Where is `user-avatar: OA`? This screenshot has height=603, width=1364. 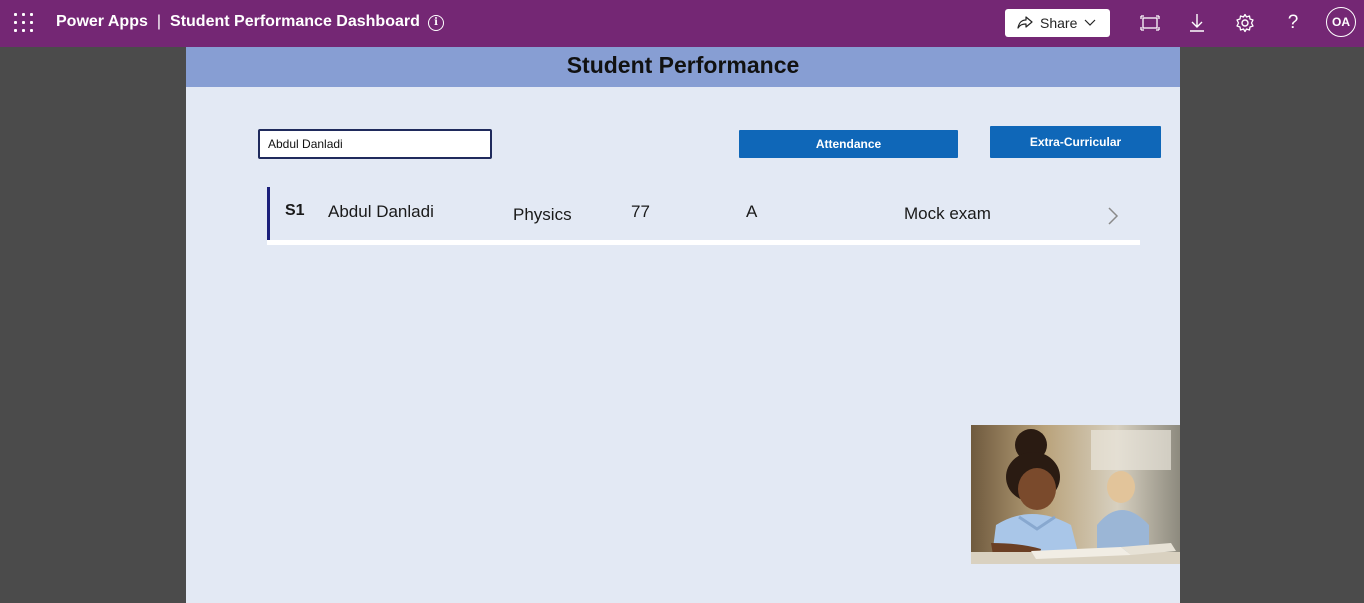
user-avatar: OA is located at coordinates (1341, 22).